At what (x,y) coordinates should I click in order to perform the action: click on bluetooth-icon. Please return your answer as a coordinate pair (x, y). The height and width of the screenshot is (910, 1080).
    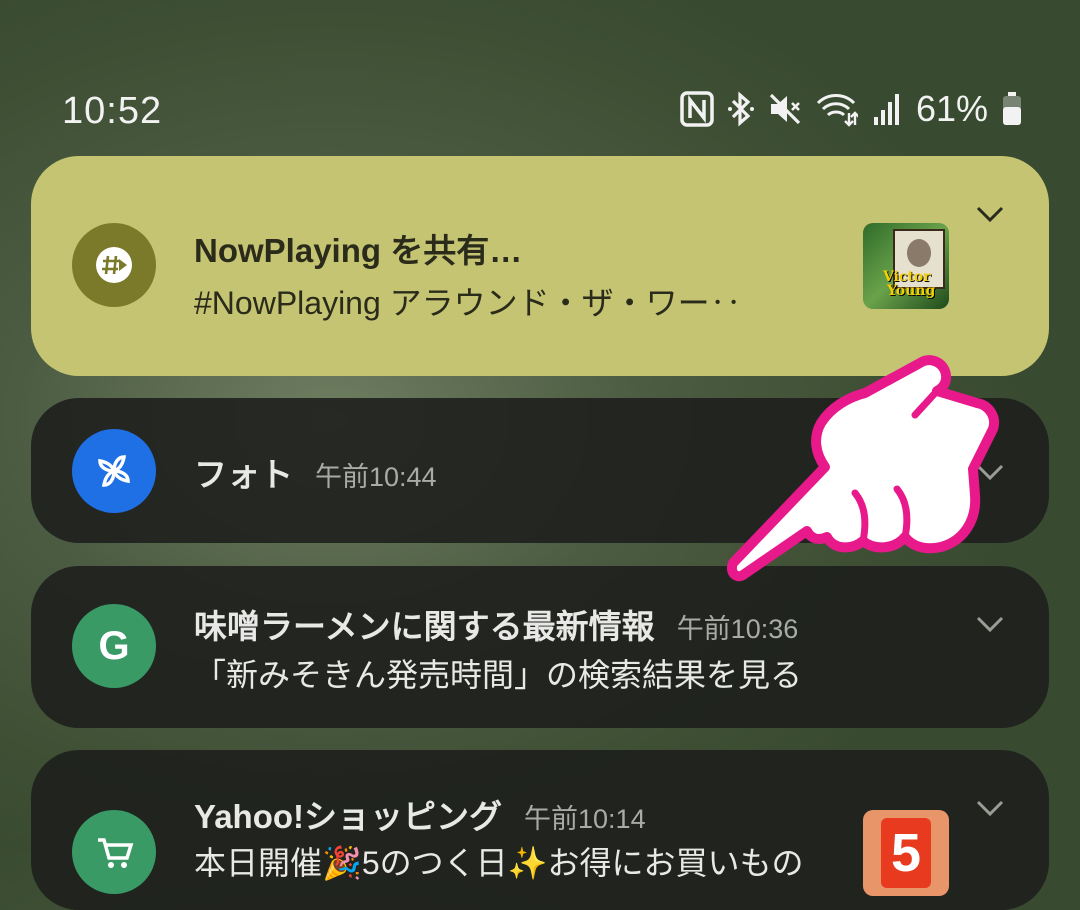
    Looking at the image, I should click on (740, 109).